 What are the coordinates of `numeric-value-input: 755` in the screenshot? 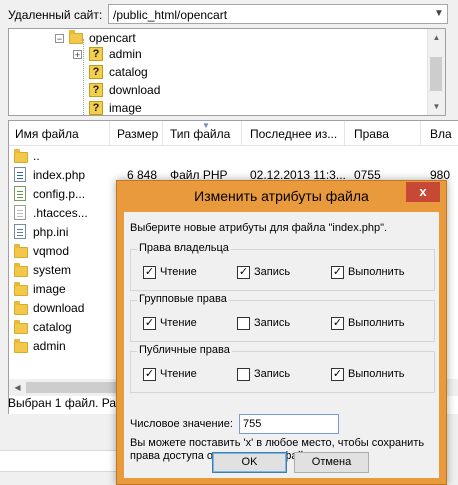 It's located at (289, 424).